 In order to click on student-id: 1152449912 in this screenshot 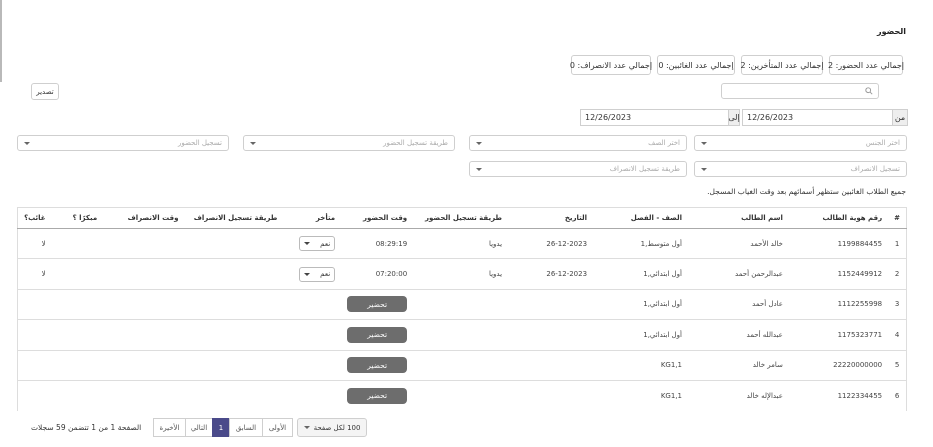, I will do `click(838, 274)`.